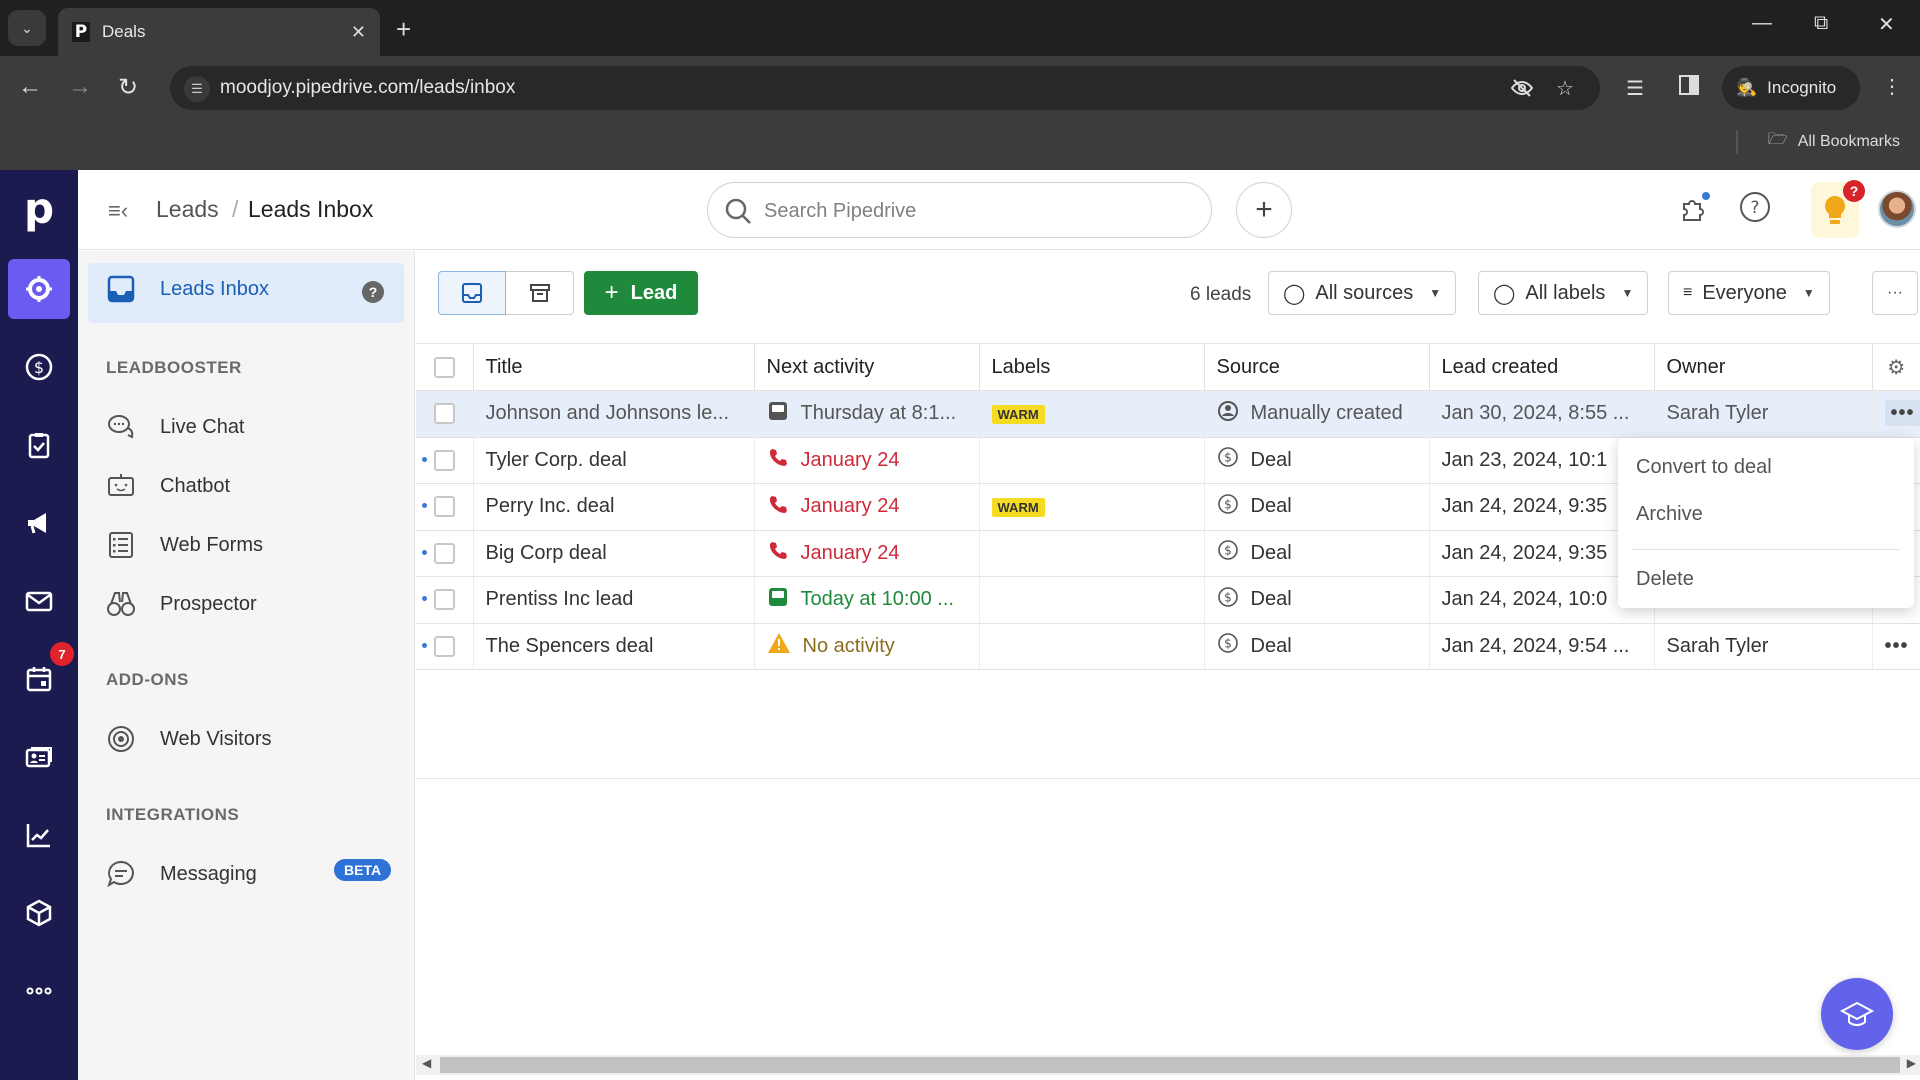  I want to click on help-icon: ?, so click(1755, 209).